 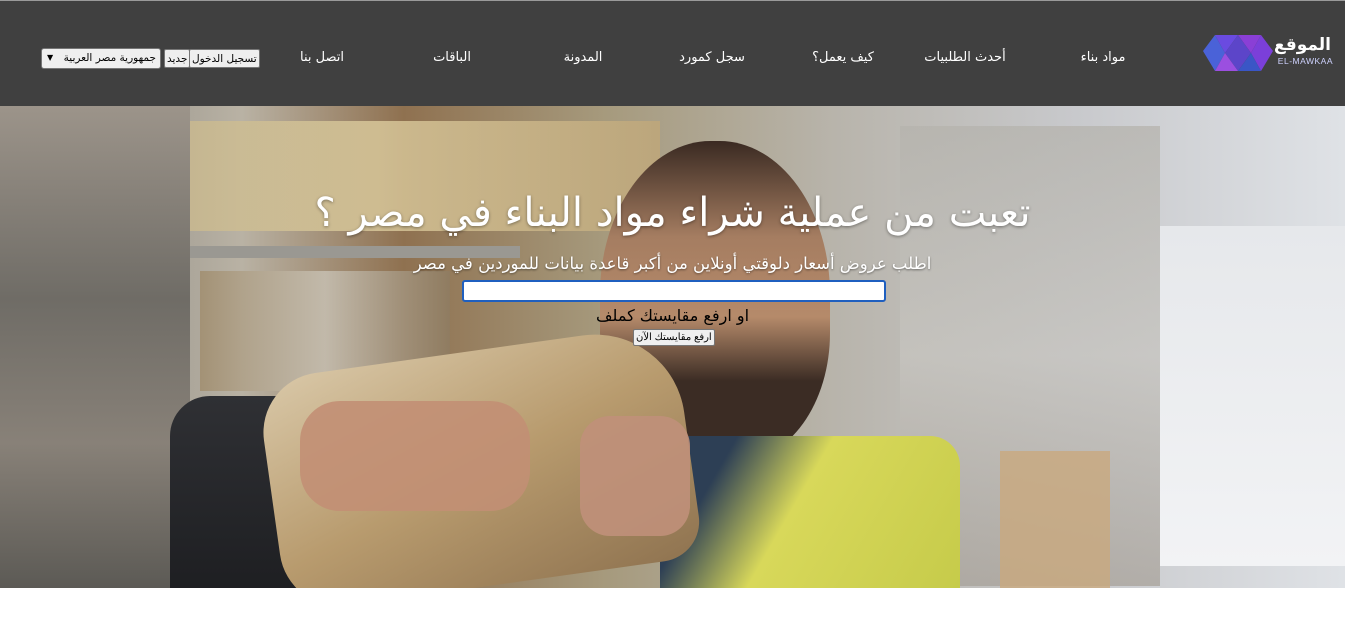 I want to click on site-logo: الموقع EL-MAWKAA, so click(x=1270, y=53).